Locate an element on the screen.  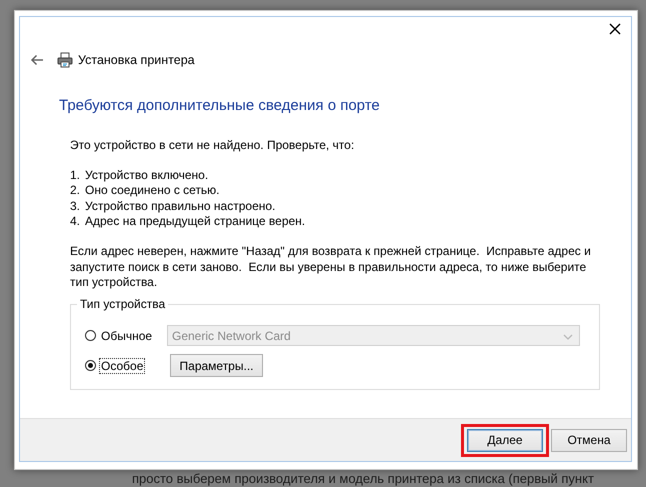
list-item-text: Оно соединено с сетью. is located at coordinates (152, 190).